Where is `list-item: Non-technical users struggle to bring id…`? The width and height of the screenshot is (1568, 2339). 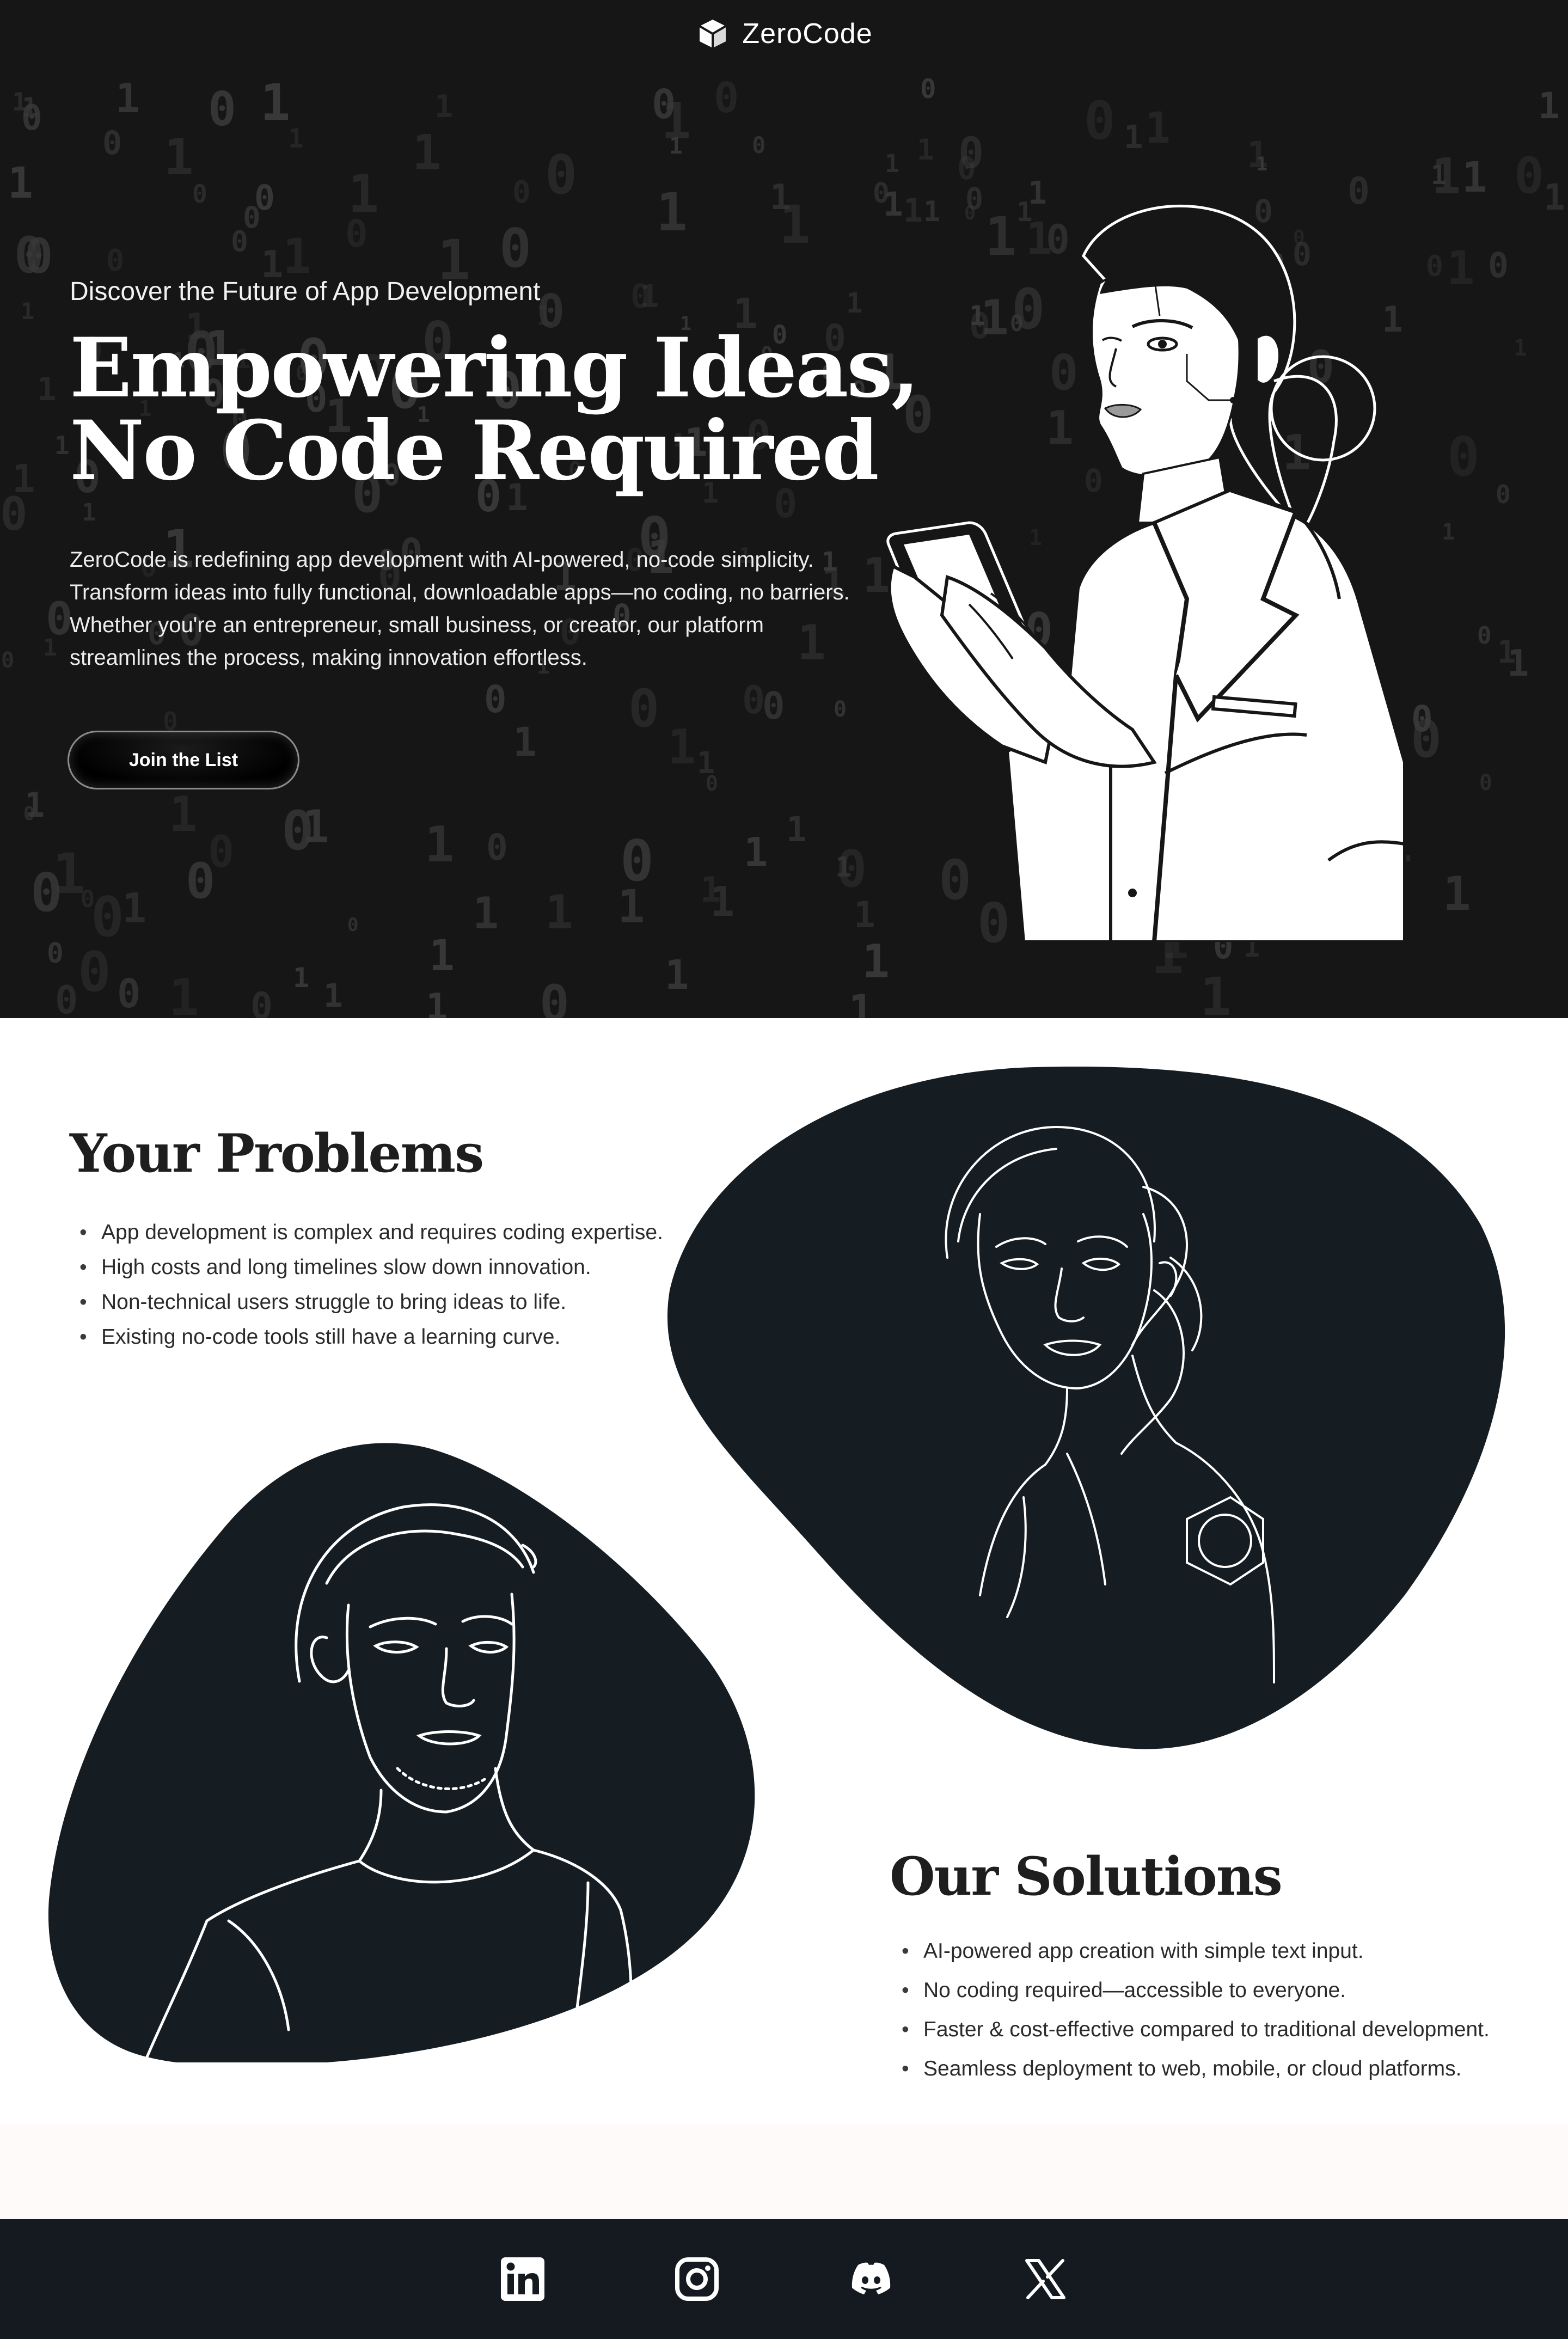
list-item: Non-technical users struggle to bring id… is located at coordinates (366, 1302).